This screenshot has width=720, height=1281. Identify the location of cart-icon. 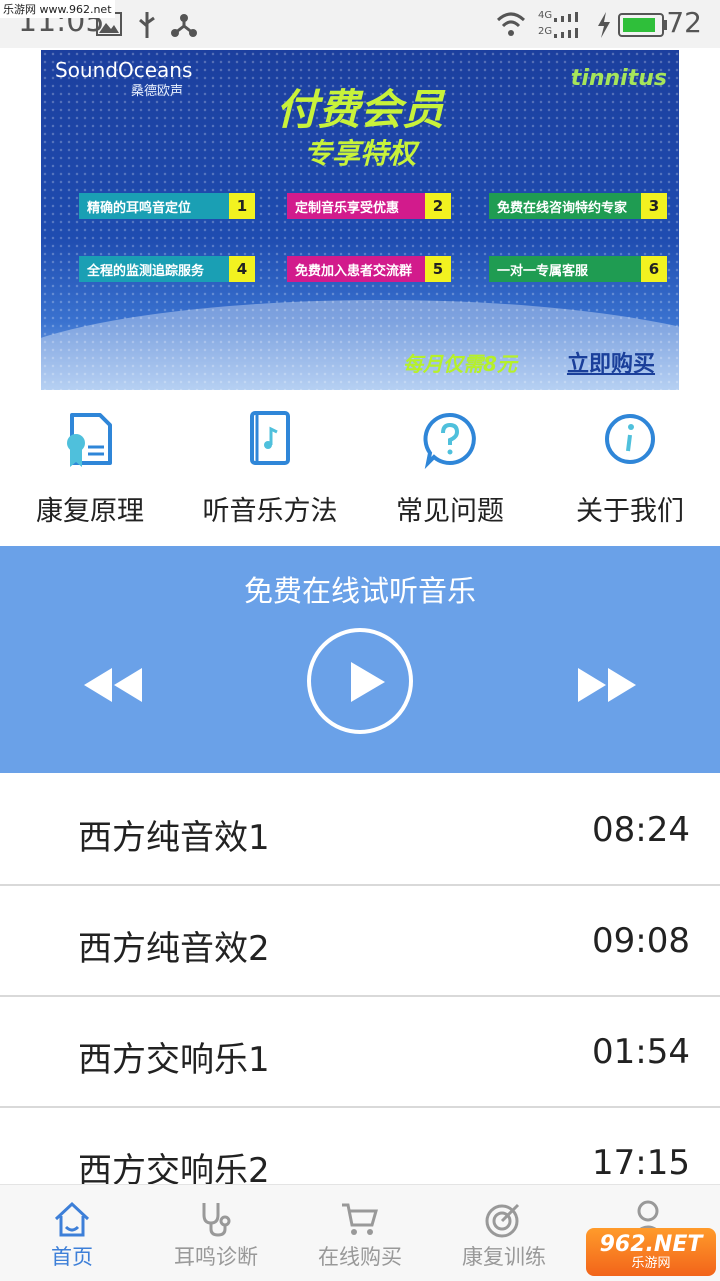
(360, 1219).